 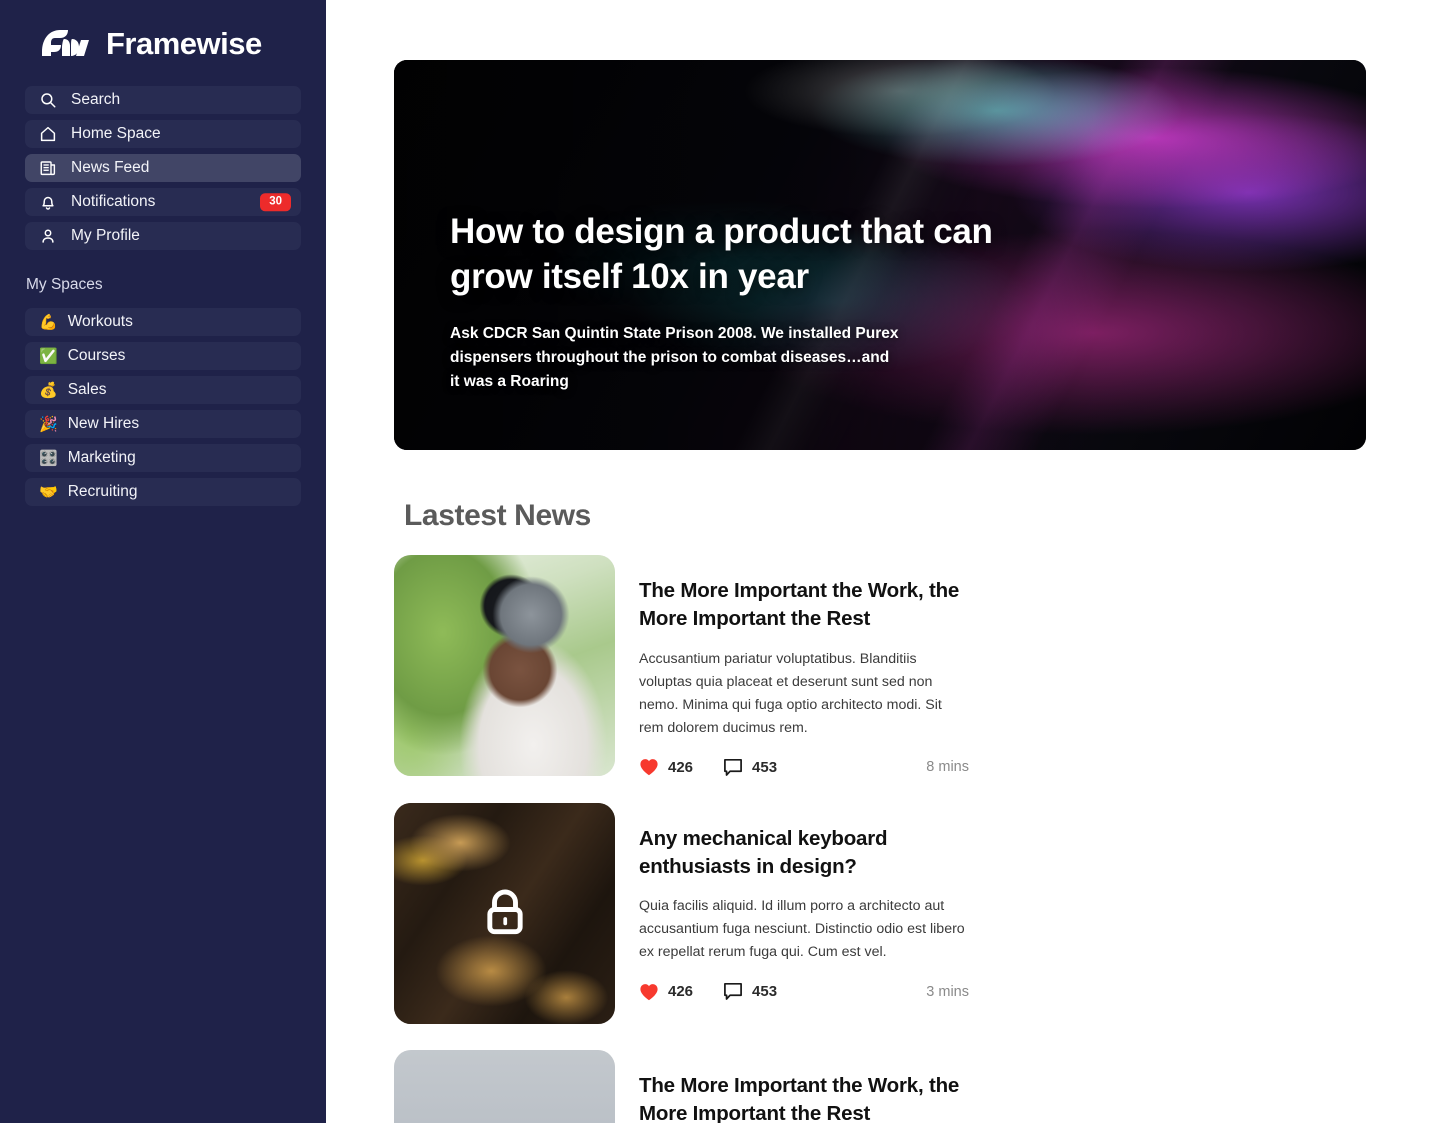 I want to click on space-item-recruiting: 🤝 Recruiting, so click(x=163, y=492).